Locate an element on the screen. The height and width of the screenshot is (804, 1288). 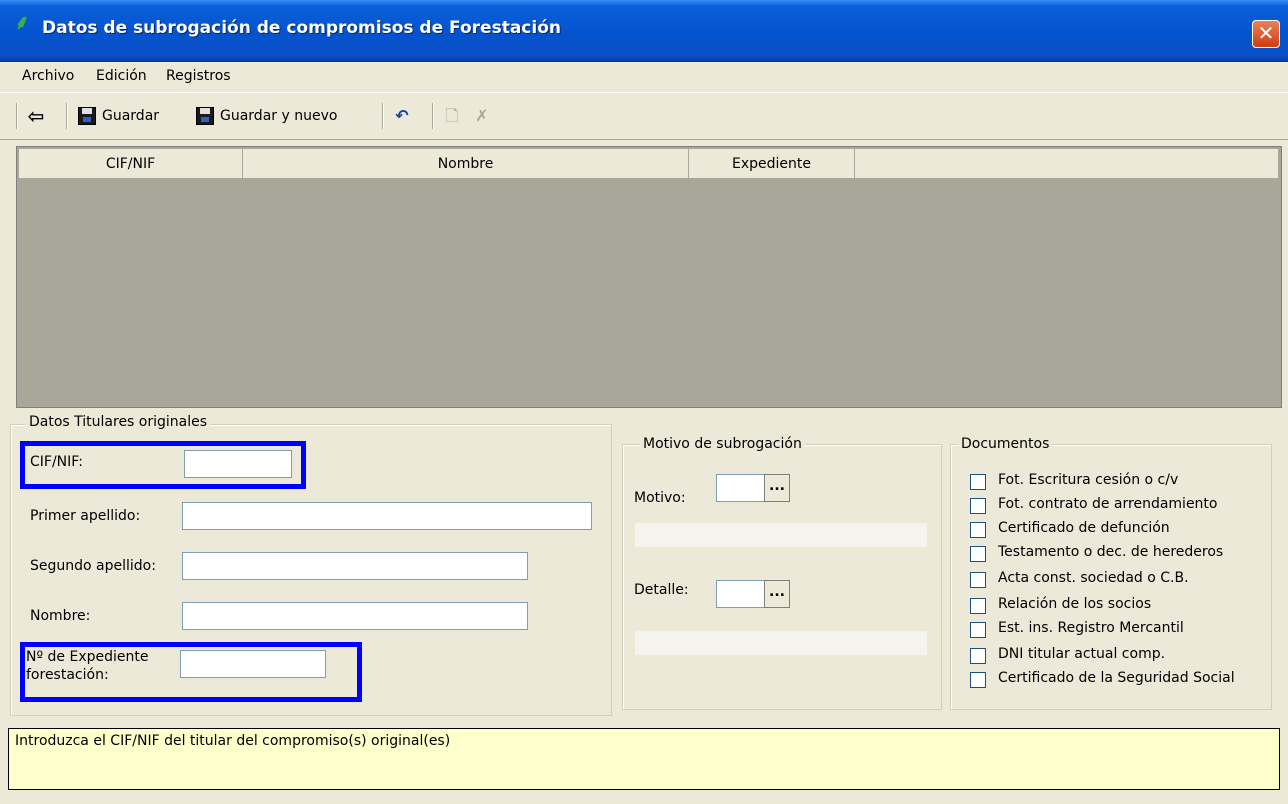
doc-label-dni: DNI titular actual comp. is located at coordinates (1082, 654).